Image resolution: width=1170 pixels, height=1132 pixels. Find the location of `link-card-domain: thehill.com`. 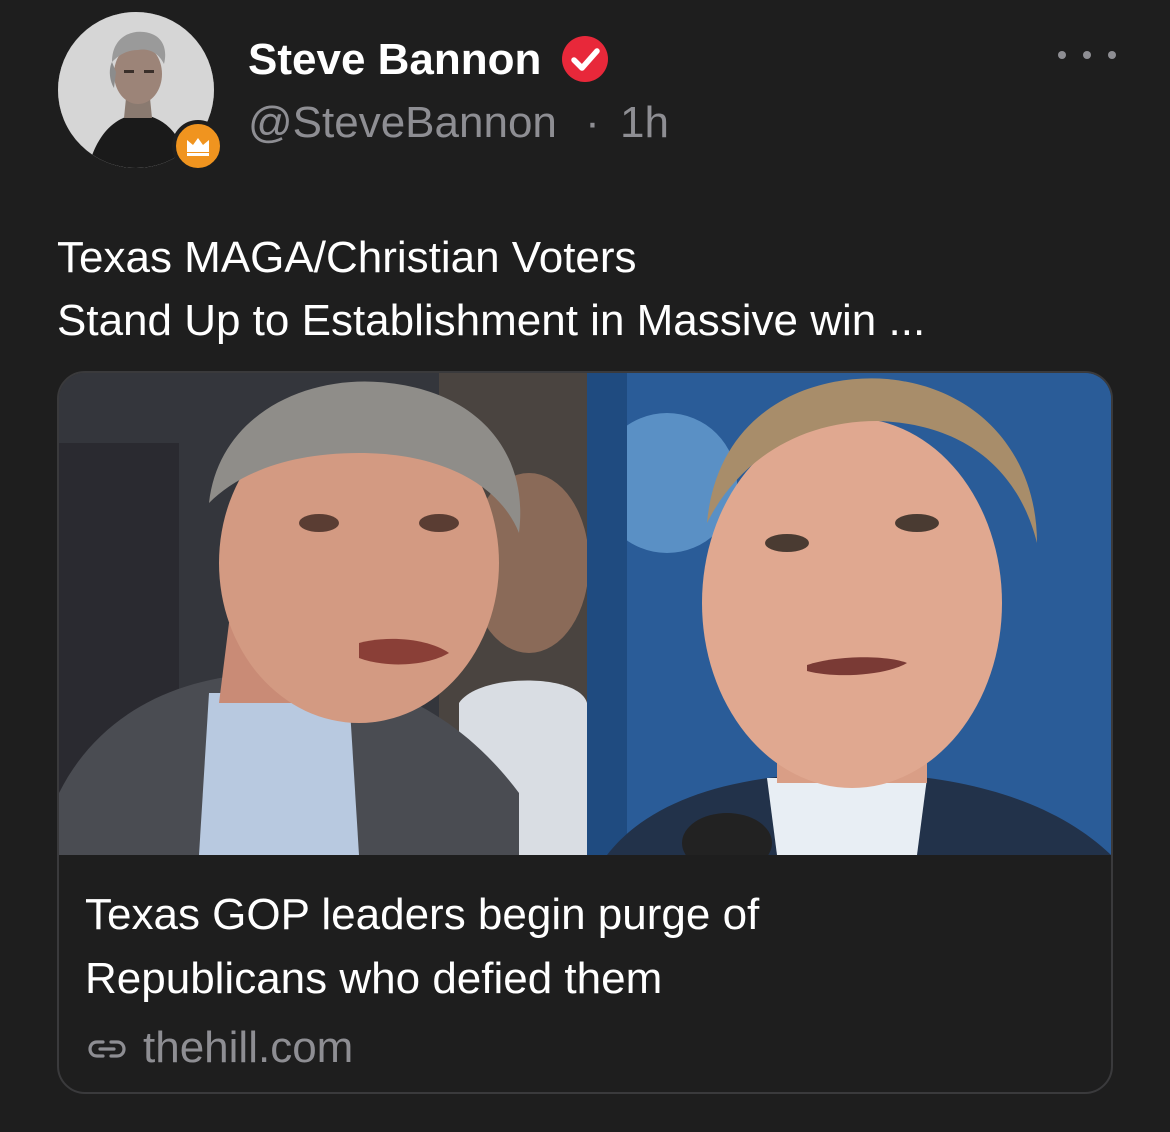

link-card-domain: thehill.com is located at coordinates (248, 1047).